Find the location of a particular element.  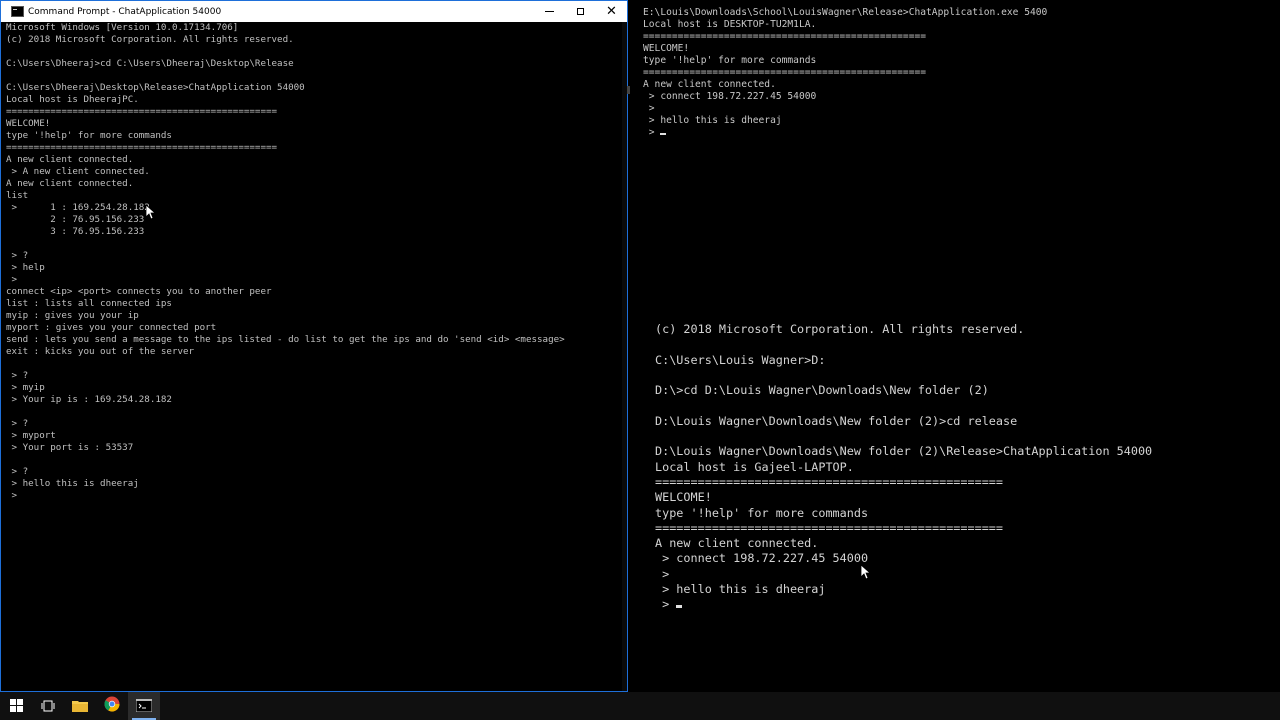

console-line: > A new client connected. is located at coordinates (316, 172).